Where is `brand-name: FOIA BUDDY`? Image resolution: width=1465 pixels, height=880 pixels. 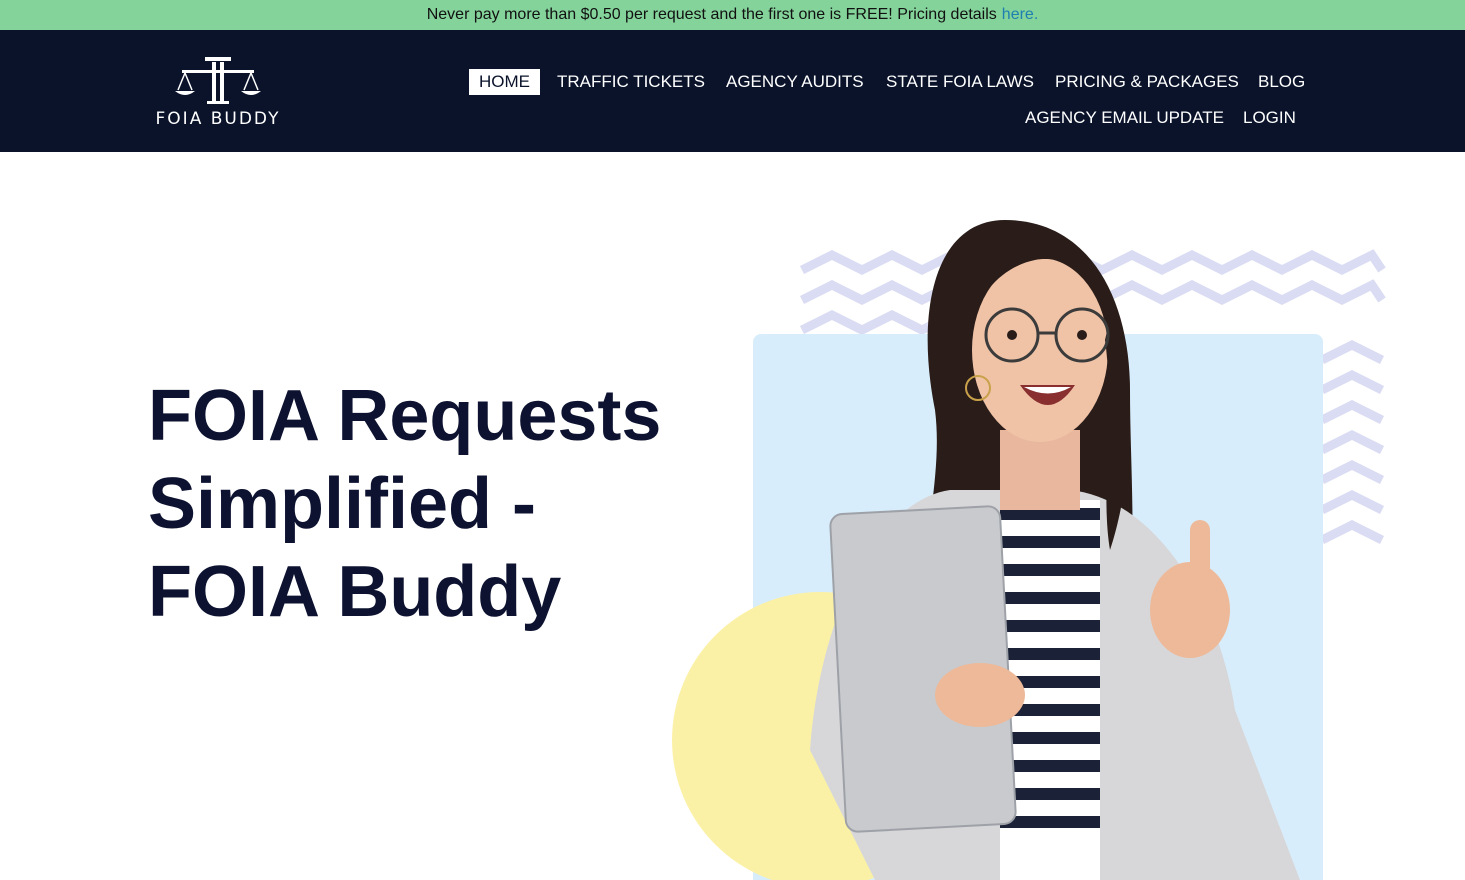
brand-name: FOIA BUDDY is located at coordinates (218, 119).